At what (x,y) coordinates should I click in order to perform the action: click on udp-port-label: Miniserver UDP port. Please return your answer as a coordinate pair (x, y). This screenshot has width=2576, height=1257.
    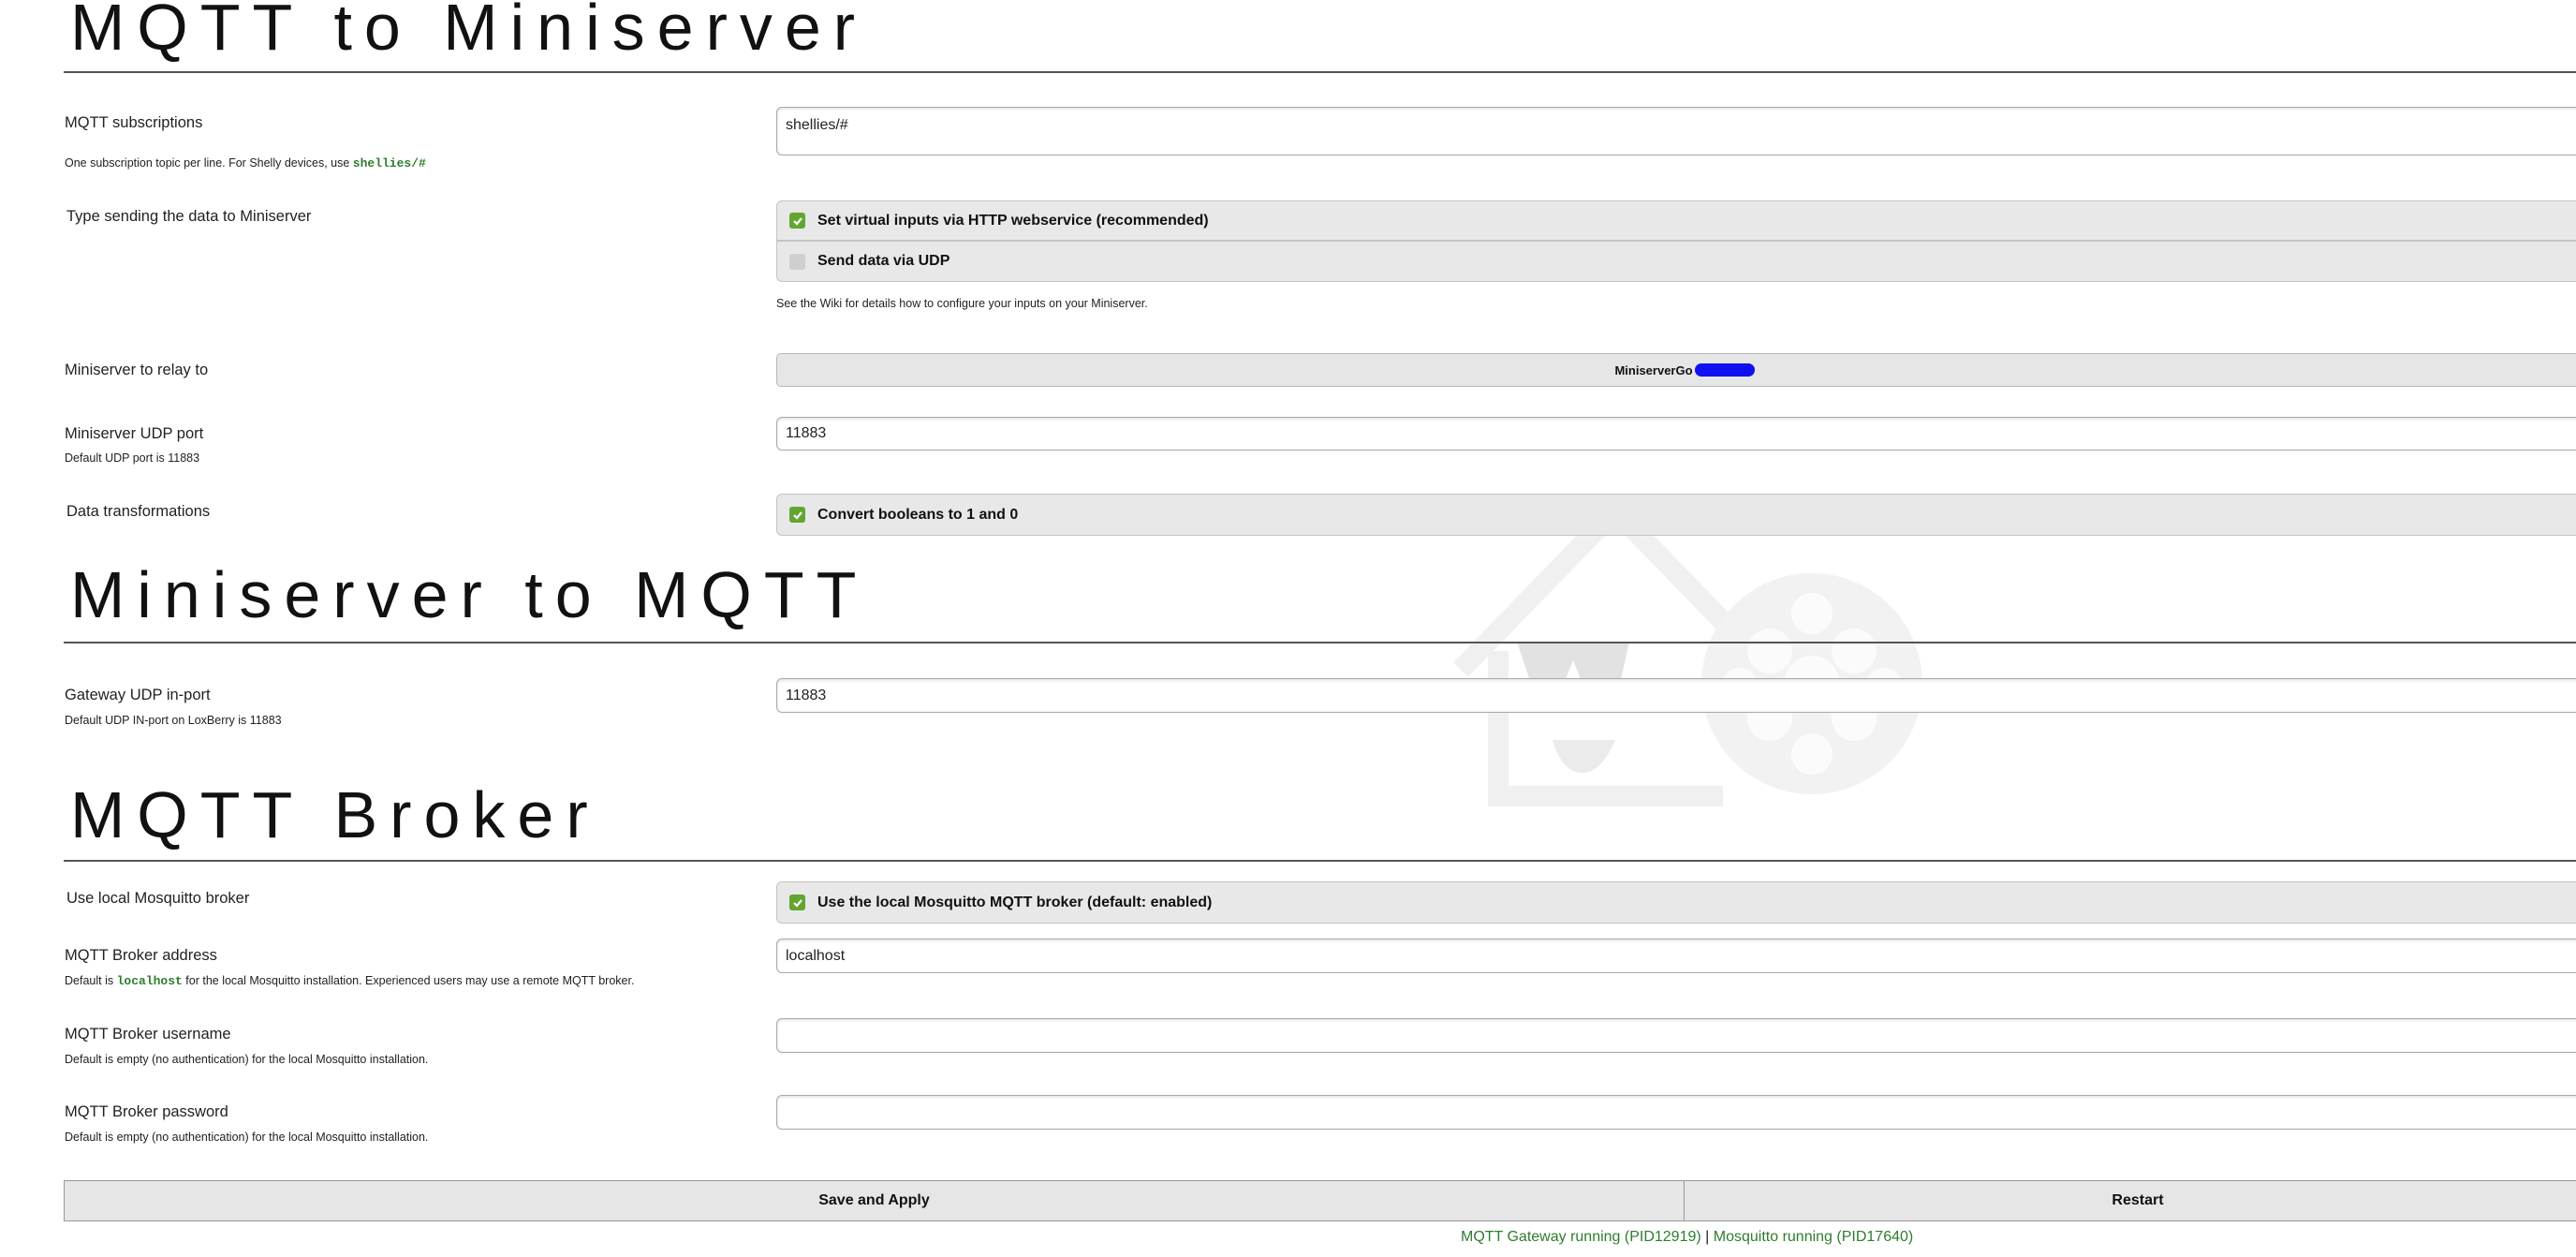
    Looking at the image, I should click on (134, 433).